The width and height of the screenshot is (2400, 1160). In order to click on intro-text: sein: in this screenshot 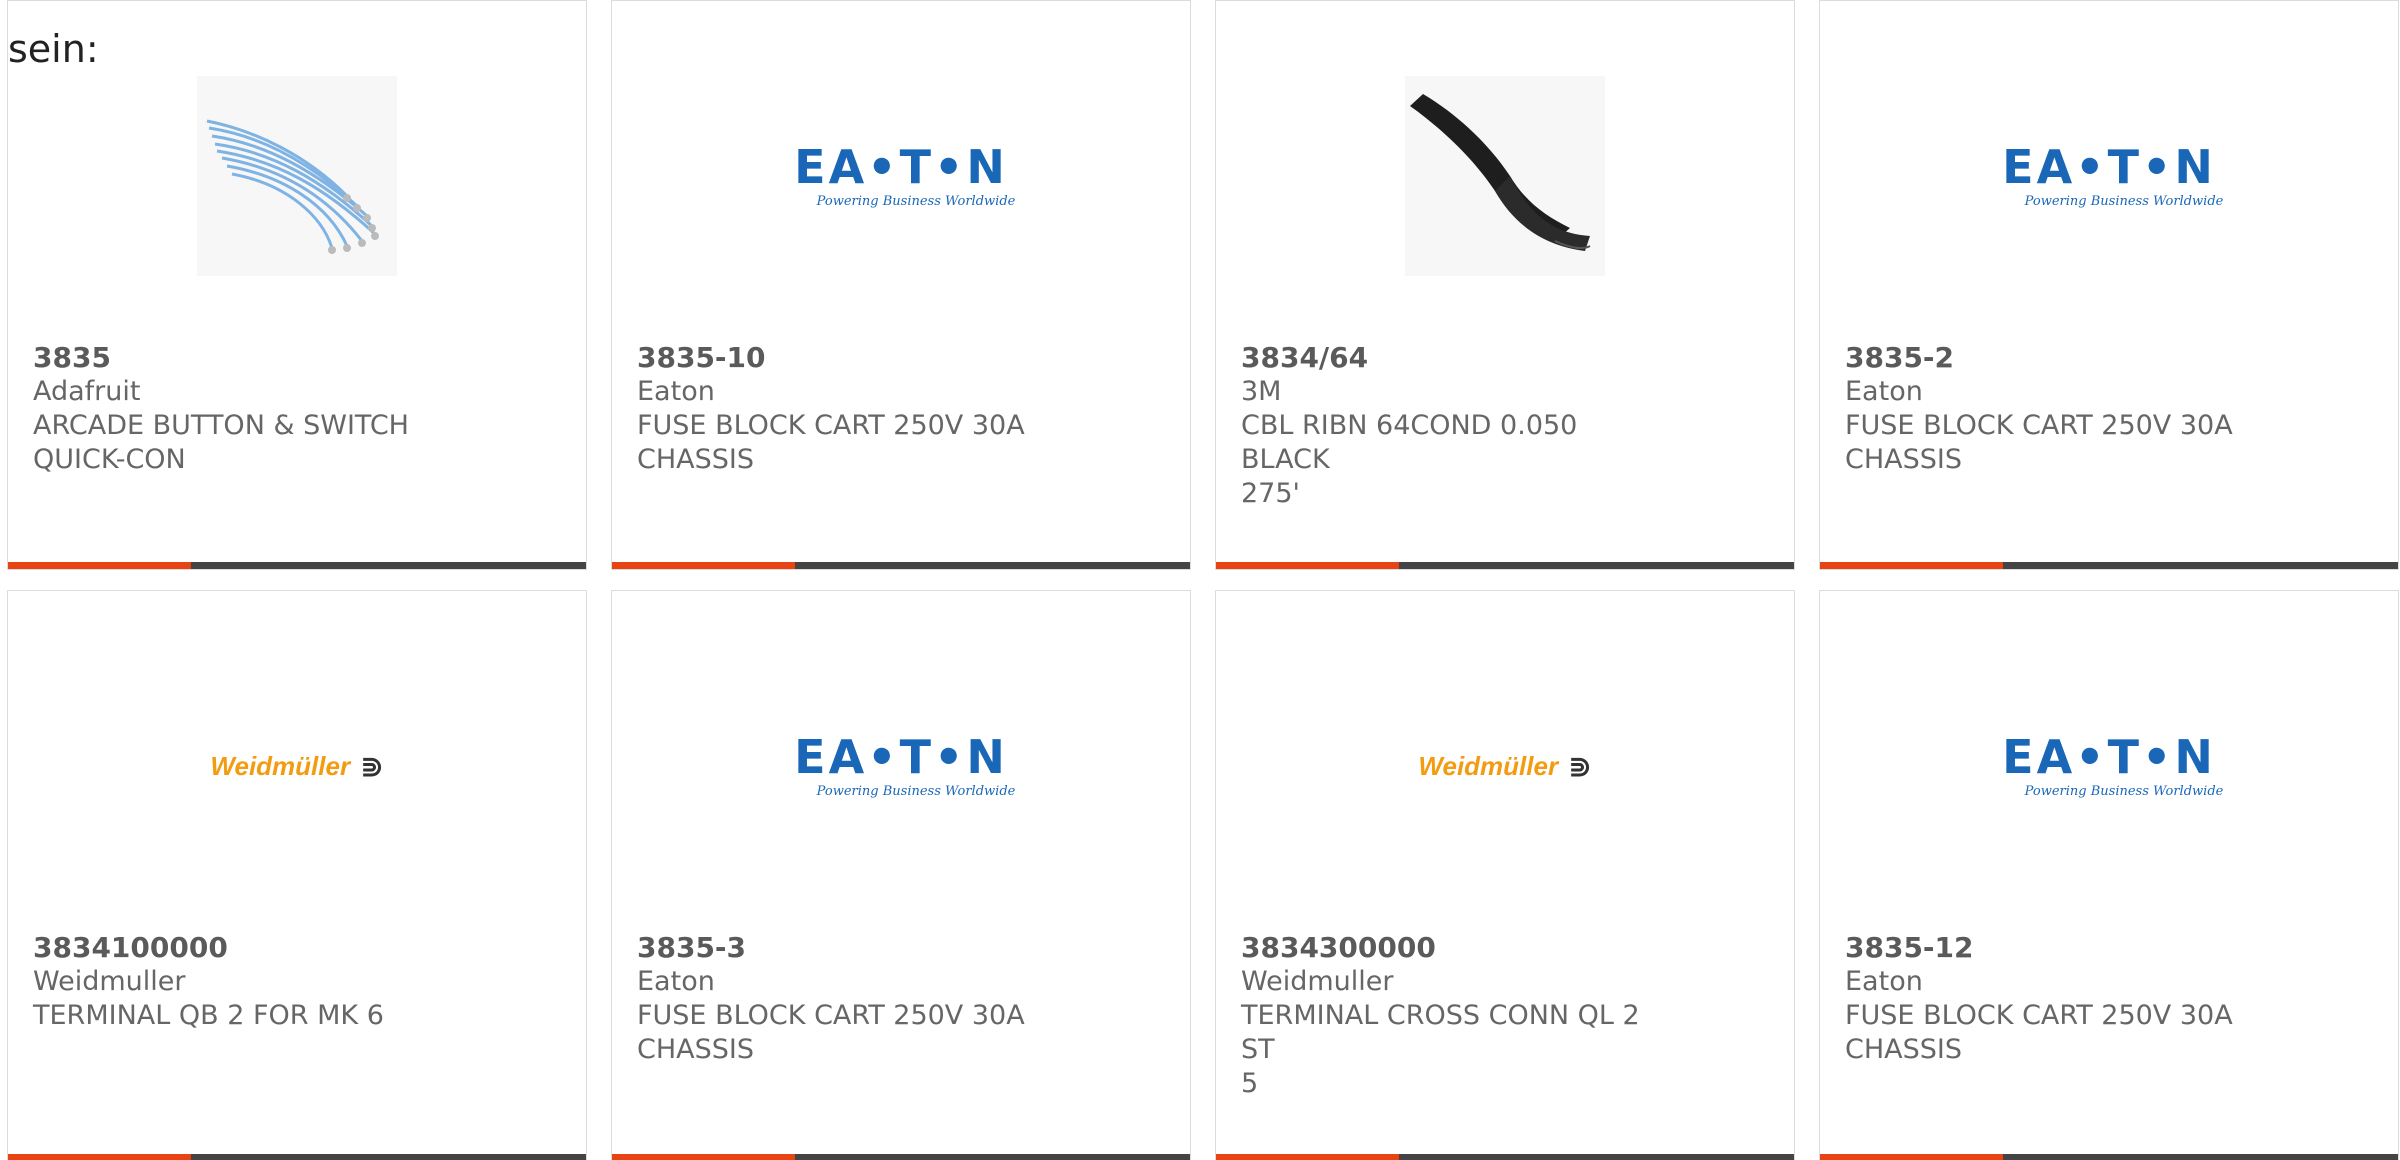, I will do `click(53, 49)`.